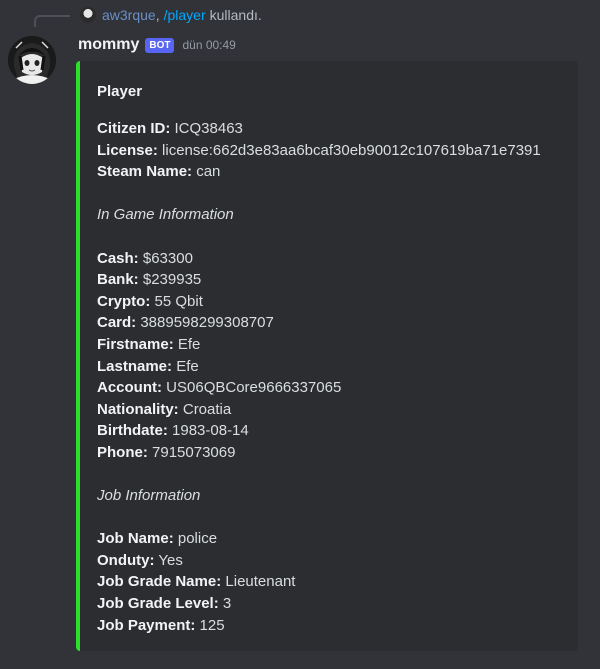 The image size is (600, 669). I want to click on avatar, so click(32, 60).